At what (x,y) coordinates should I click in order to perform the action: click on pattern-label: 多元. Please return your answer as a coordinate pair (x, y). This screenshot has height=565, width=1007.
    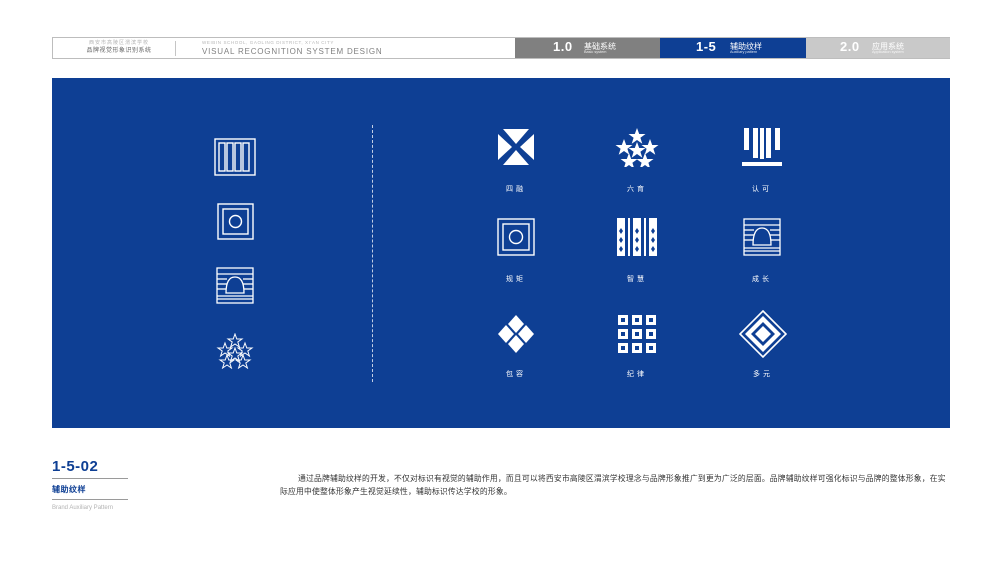
    Looking at the image, I should click on (763, 374).